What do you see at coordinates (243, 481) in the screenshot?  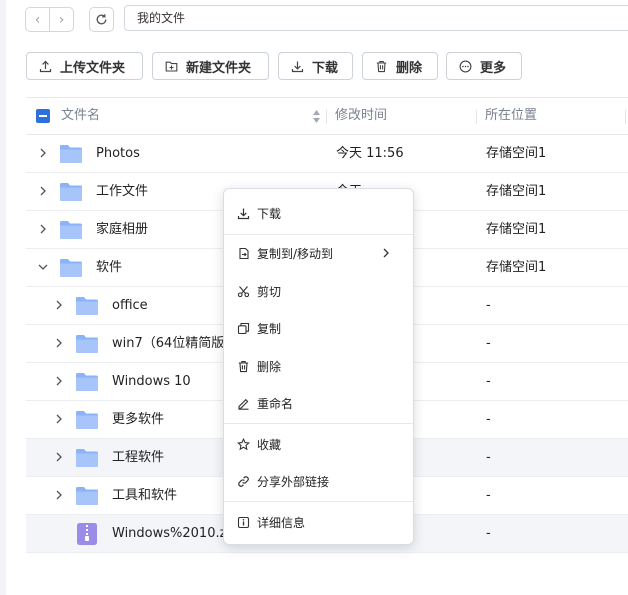 I see `link-icon` at bounding box center [243, 481].